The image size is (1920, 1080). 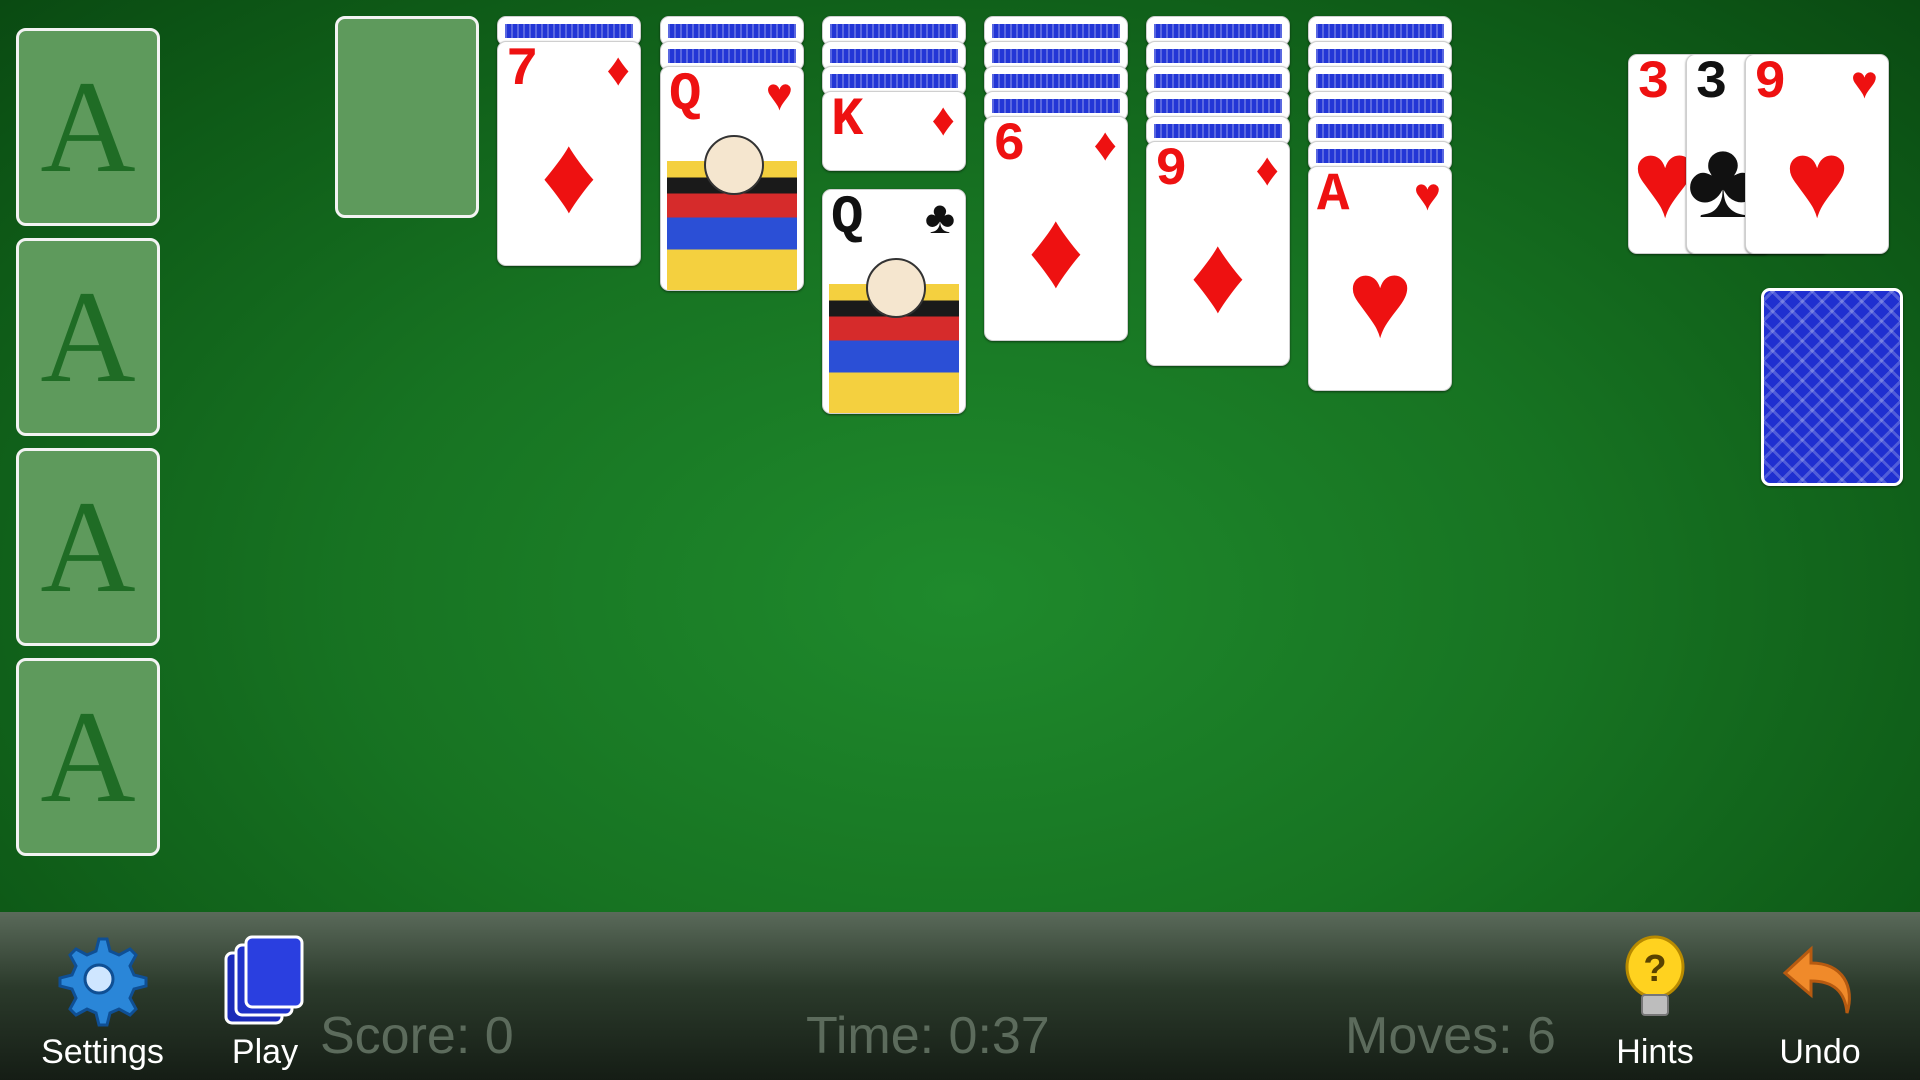 I want to click on tableau-card: Q ♥, so click(x=732, y=178).